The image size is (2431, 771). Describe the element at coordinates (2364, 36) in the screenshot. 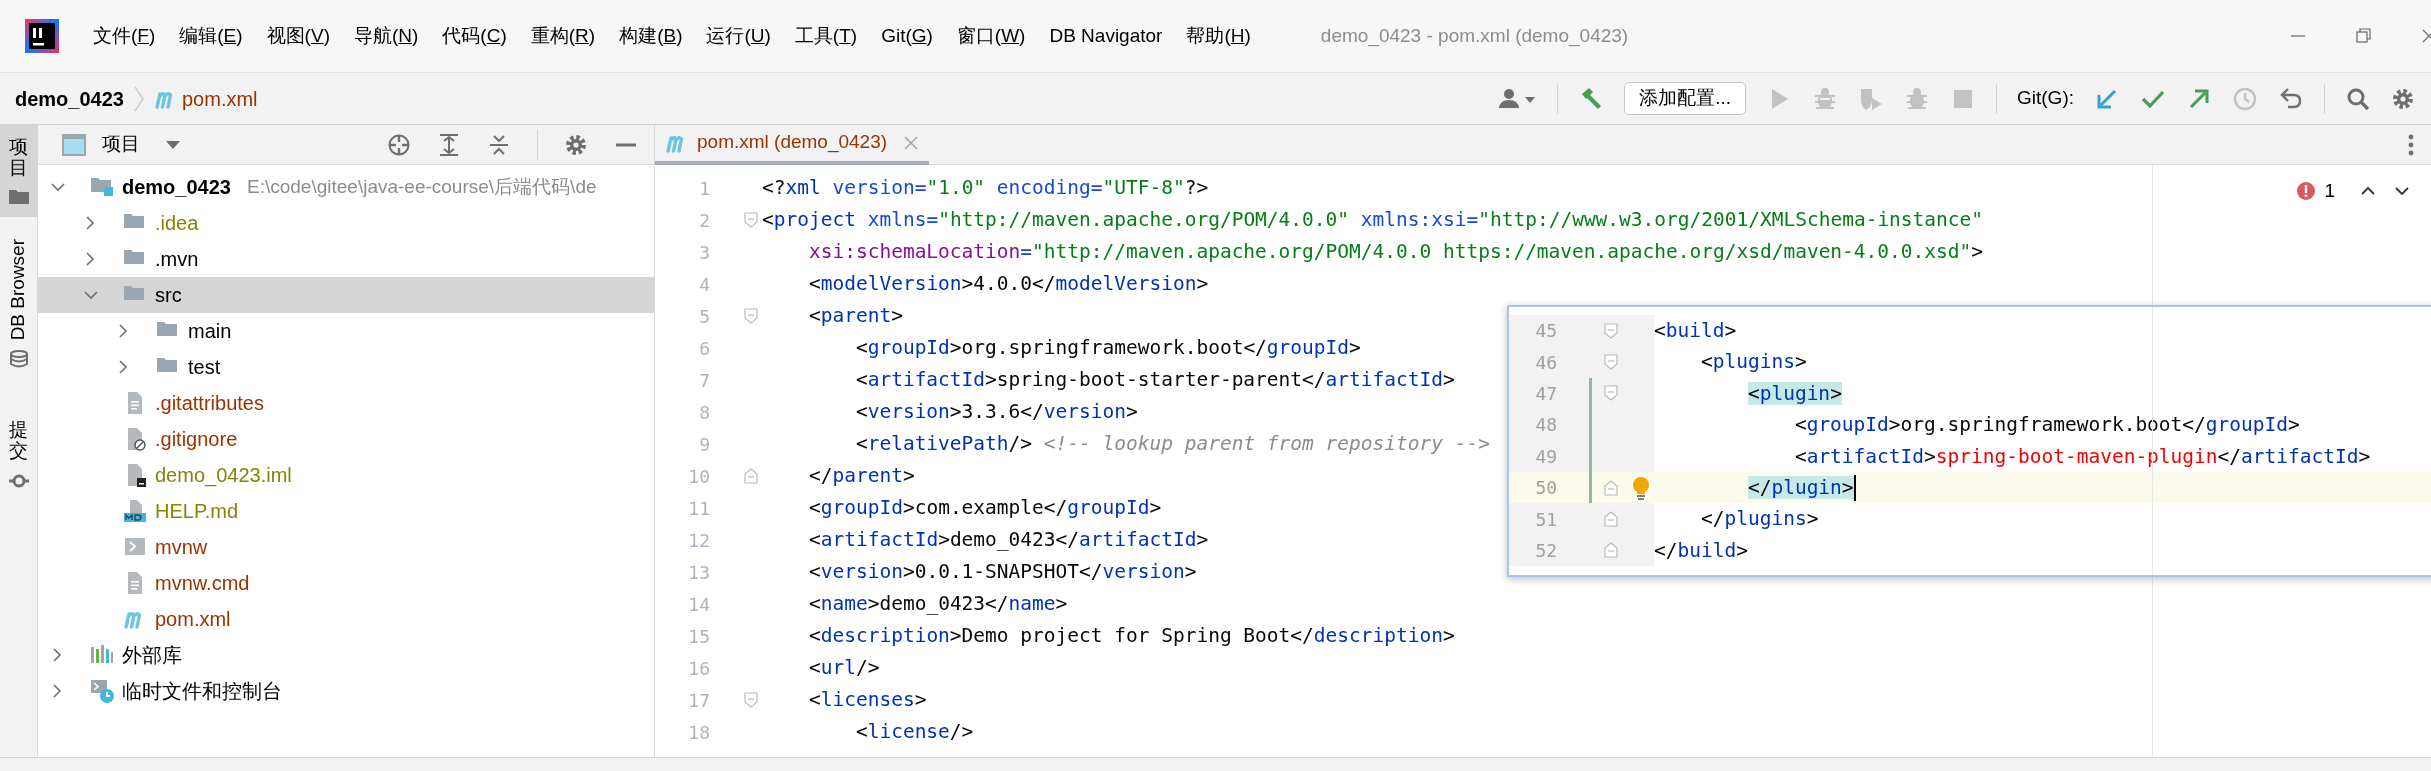

I see `restore-icon` at that location.